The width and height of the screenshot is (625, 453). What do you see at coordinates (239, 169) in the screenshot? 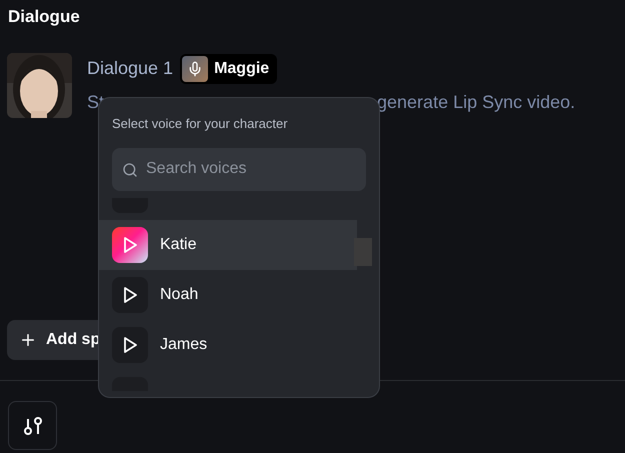
I see `search-field: Search voices` at bounding box center [239, 169].